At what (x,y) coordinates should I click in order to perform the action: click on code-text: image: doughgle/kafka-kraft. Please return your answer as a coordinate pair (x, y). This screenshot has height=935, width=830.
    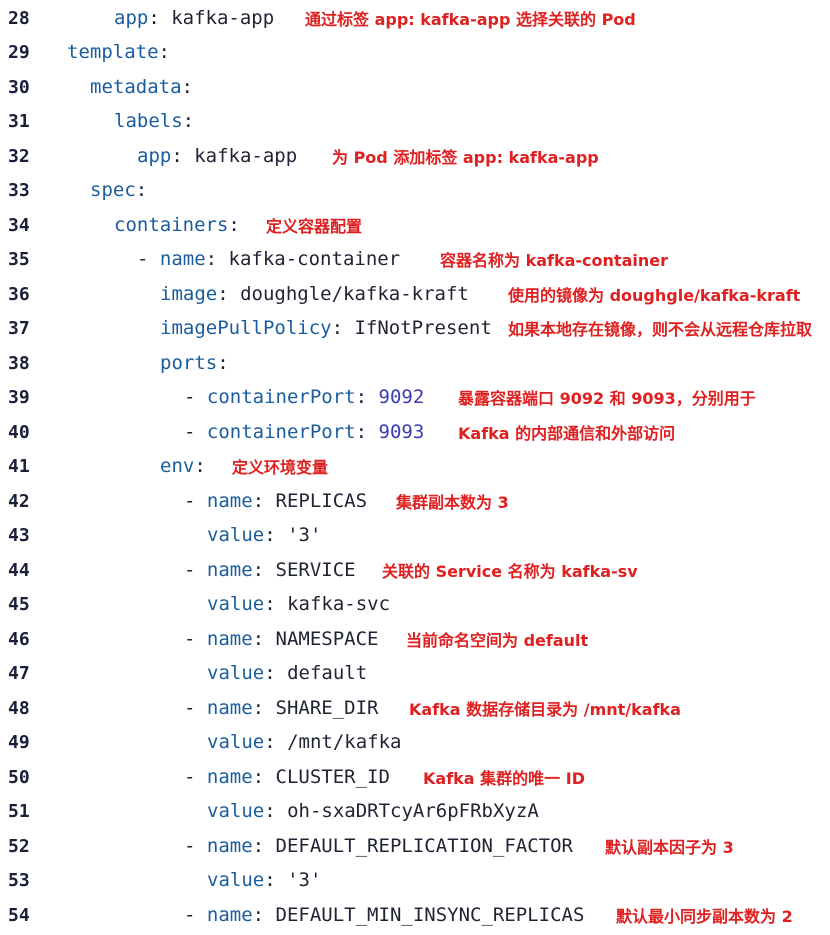
    Looking at the image, I should click on (314, 294).